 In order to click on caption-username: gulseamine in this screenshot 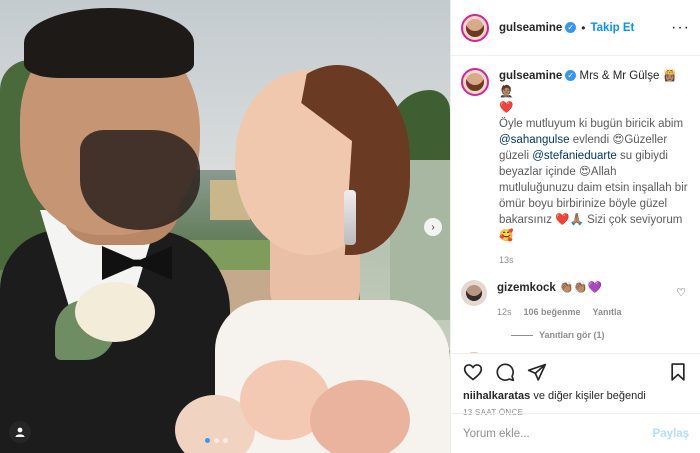, I will do `click(530, 76)`.